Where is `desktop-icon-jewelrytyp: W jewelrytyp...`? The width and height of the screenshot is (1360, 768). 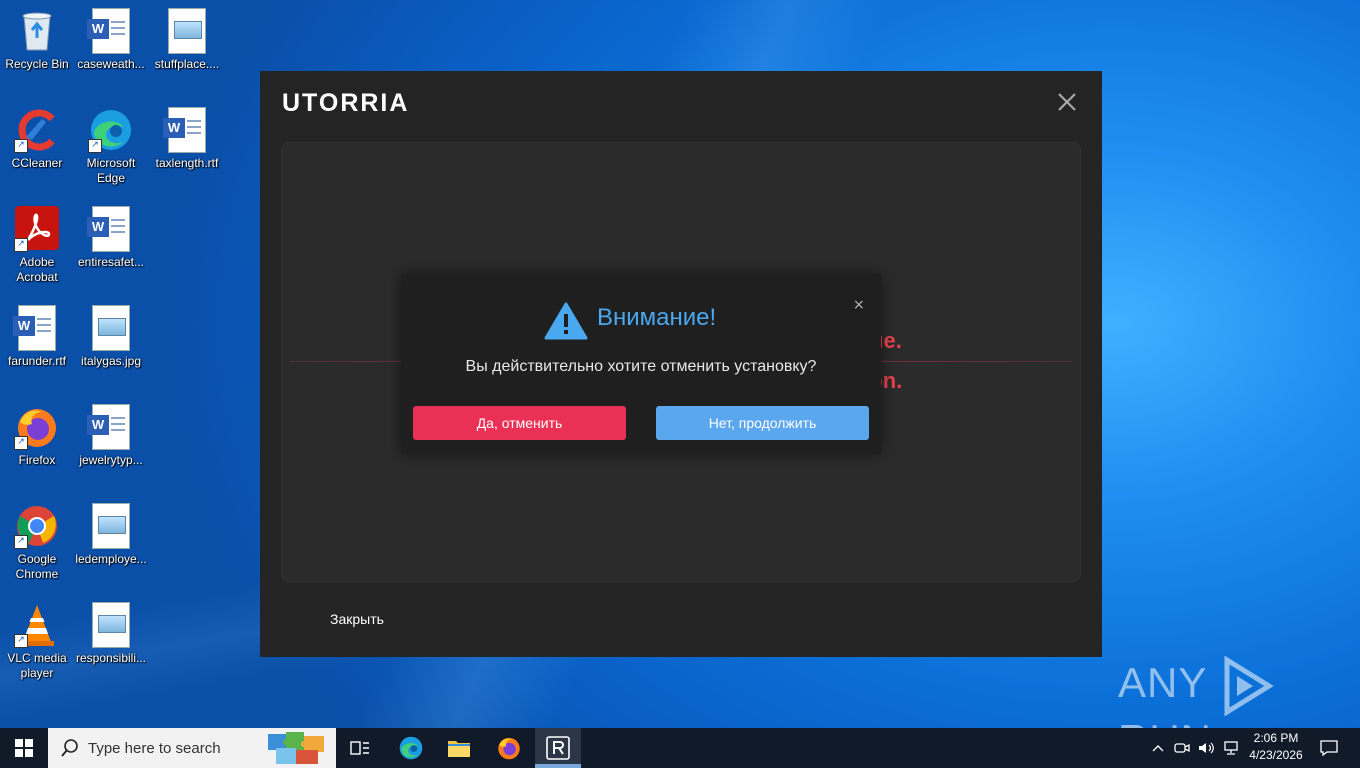
desktop-icon-jewelrytyp: W jewelrytyp... is located at coordinates (111, 436).